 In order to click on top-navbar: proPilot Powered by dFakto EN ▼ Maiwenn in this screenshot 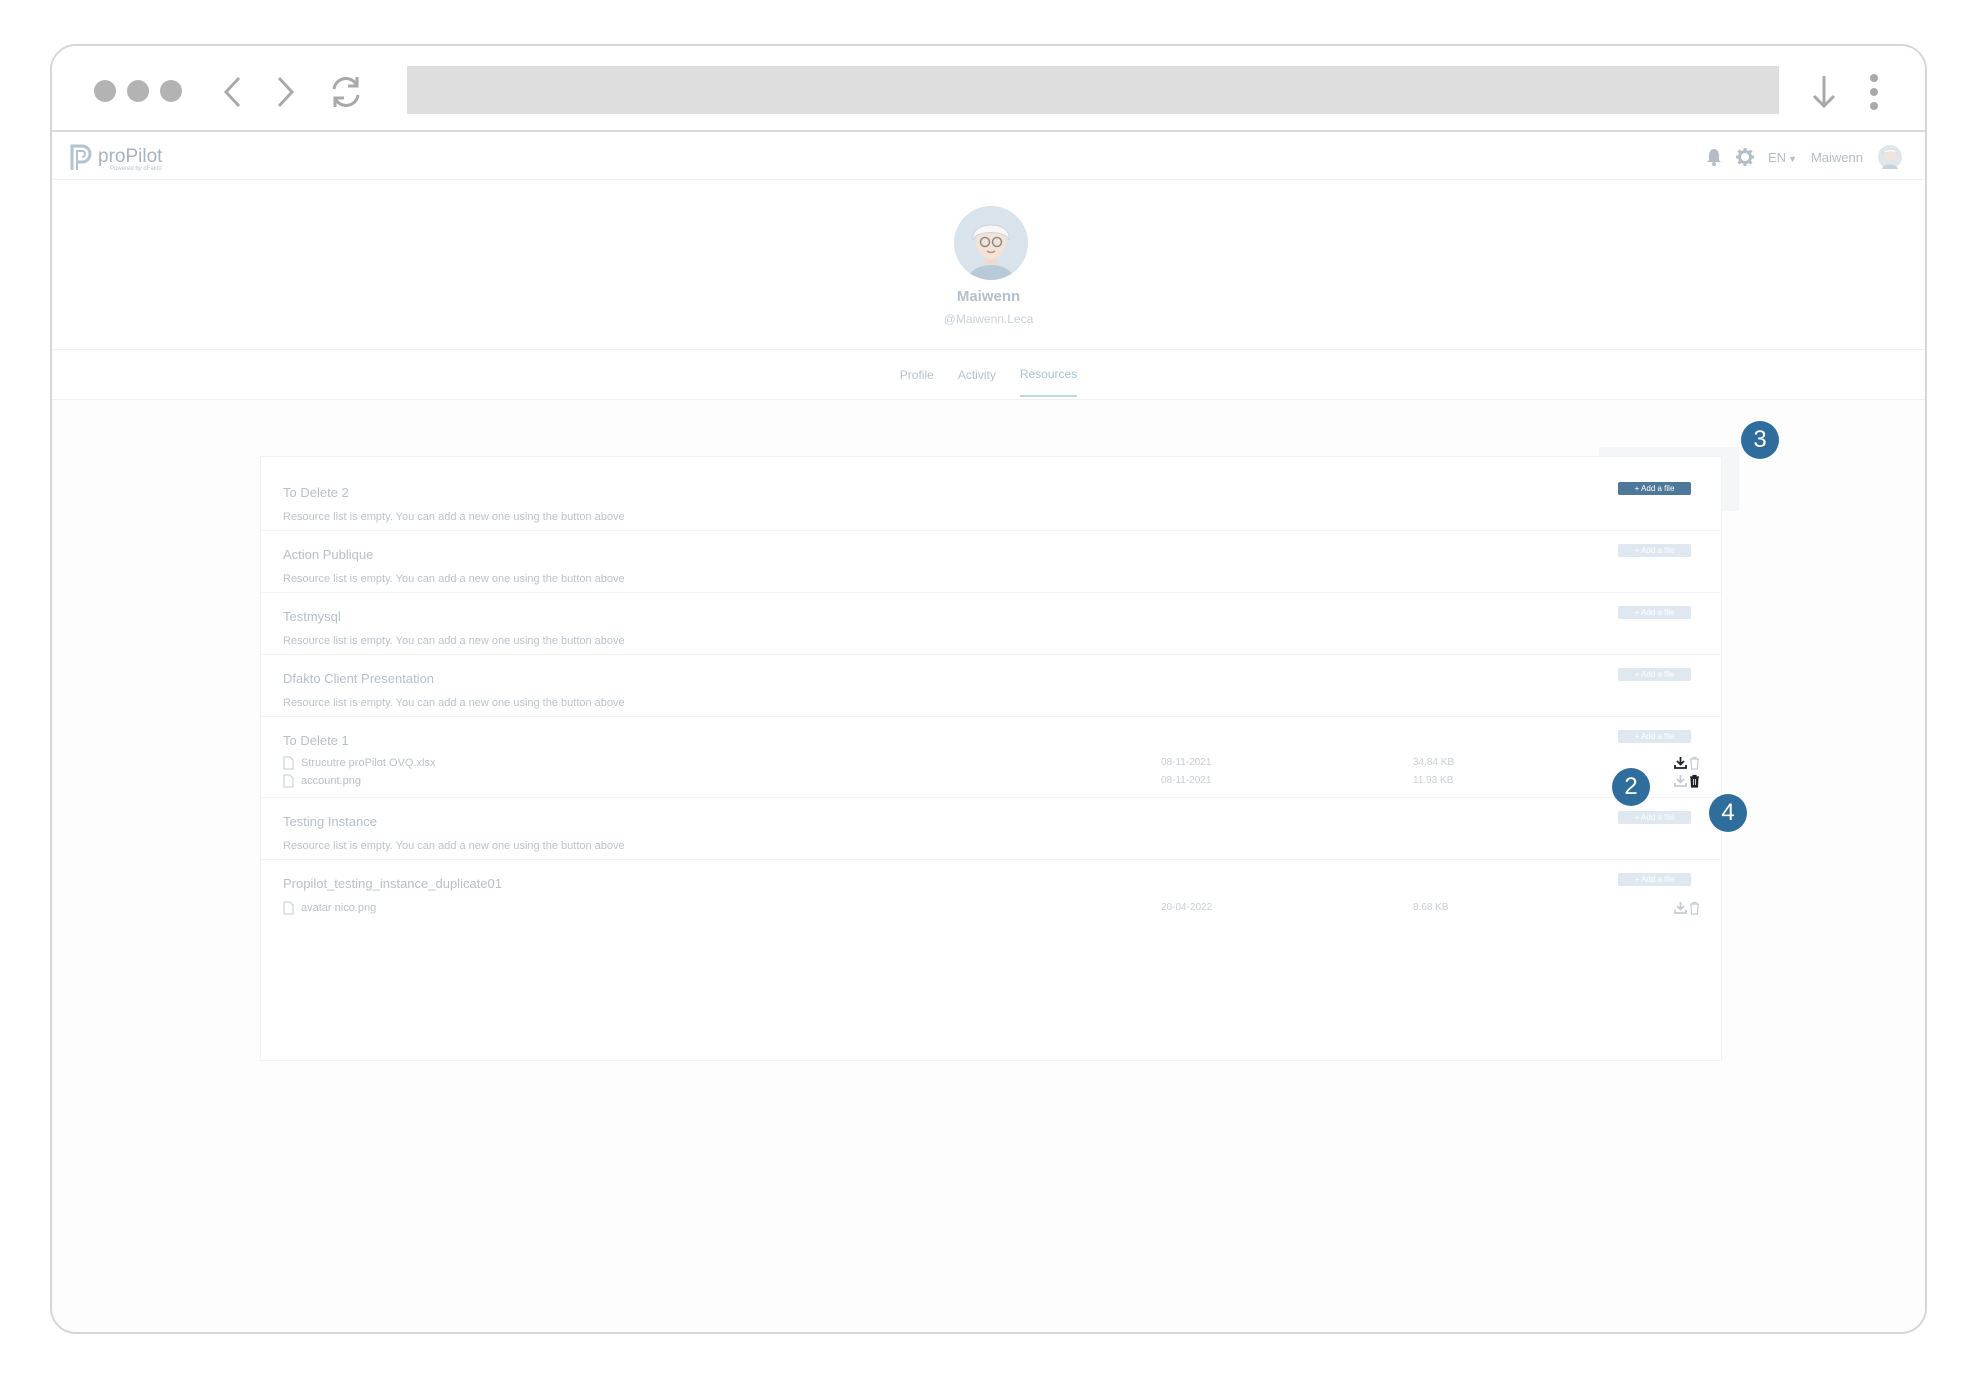, I will do `click(988, 157)`.